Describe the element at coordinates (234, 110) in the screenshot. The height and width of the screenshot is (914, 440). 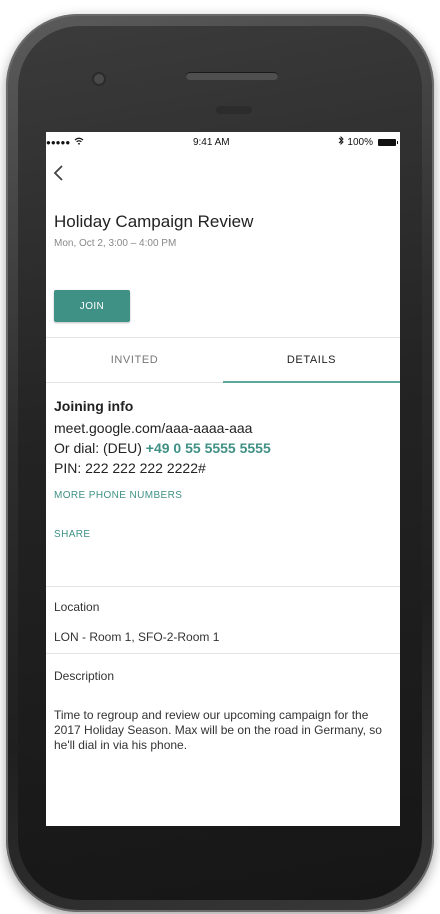
I see `proximity-sensor` at that location.